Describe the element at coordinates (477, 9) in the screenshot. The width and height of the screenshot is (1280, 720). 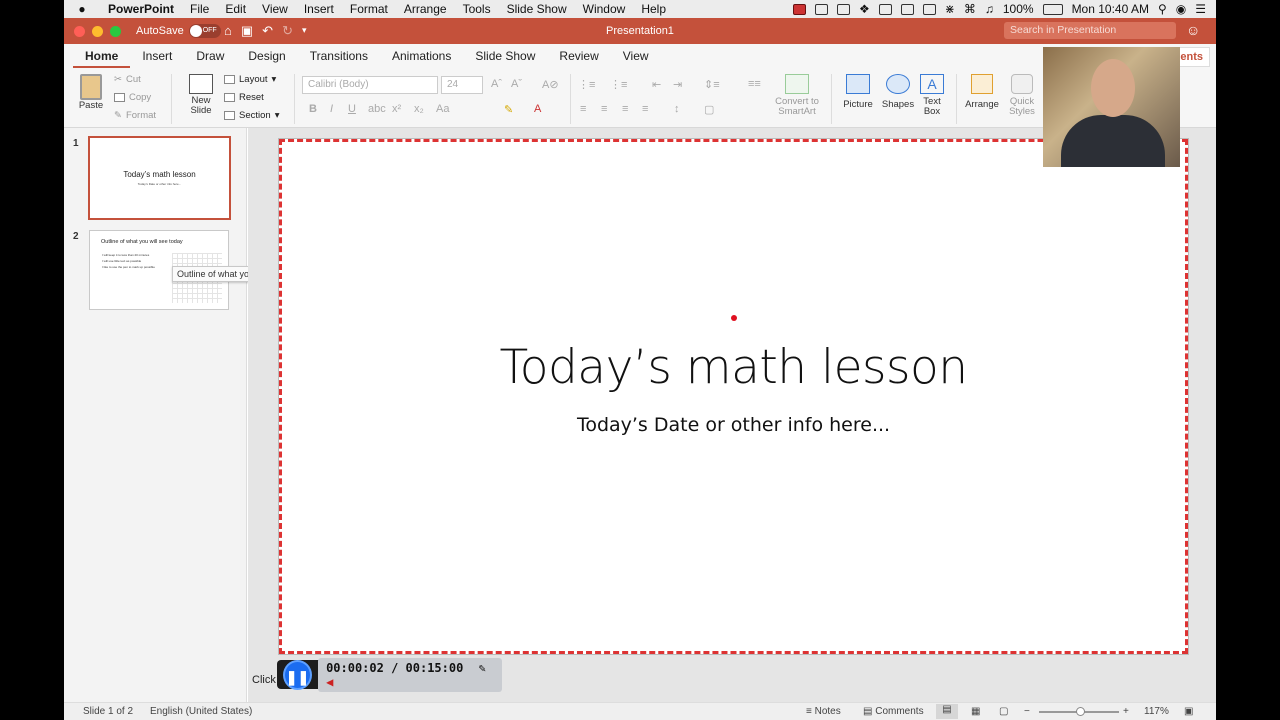
I see `menu-tools: Tools` at that location.